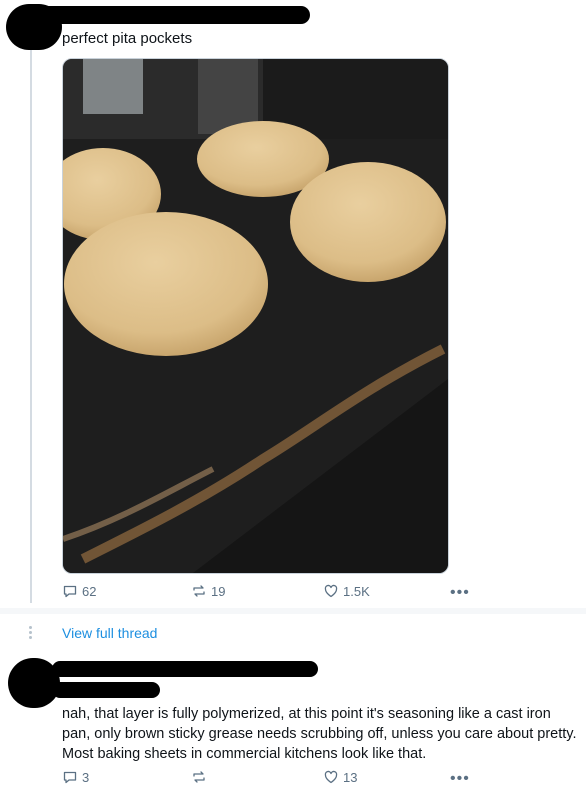 This screenshot has height=793, width=586. What do you see at coordinates (293, 611) in the screenshot?
I see `post-divider` at bounding box center [293, 611].